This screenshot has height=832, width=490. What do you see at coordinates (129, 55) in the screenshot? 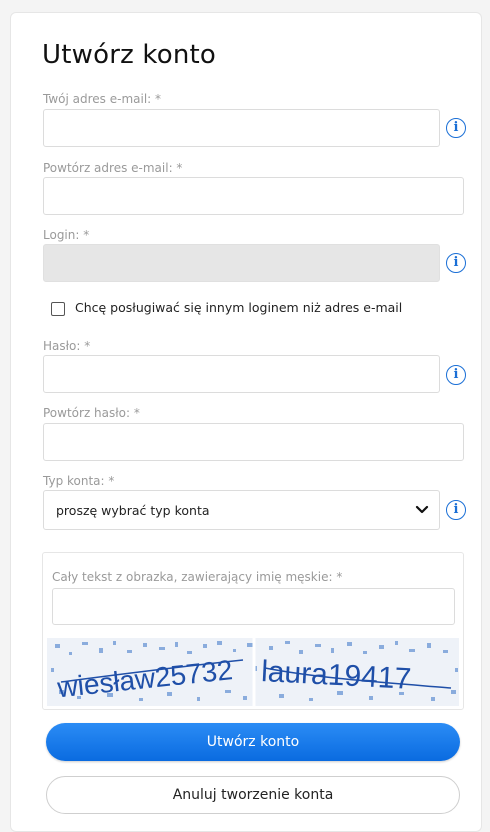
I see `page-title: Utwórz konto` at bounding box center [129, 55].